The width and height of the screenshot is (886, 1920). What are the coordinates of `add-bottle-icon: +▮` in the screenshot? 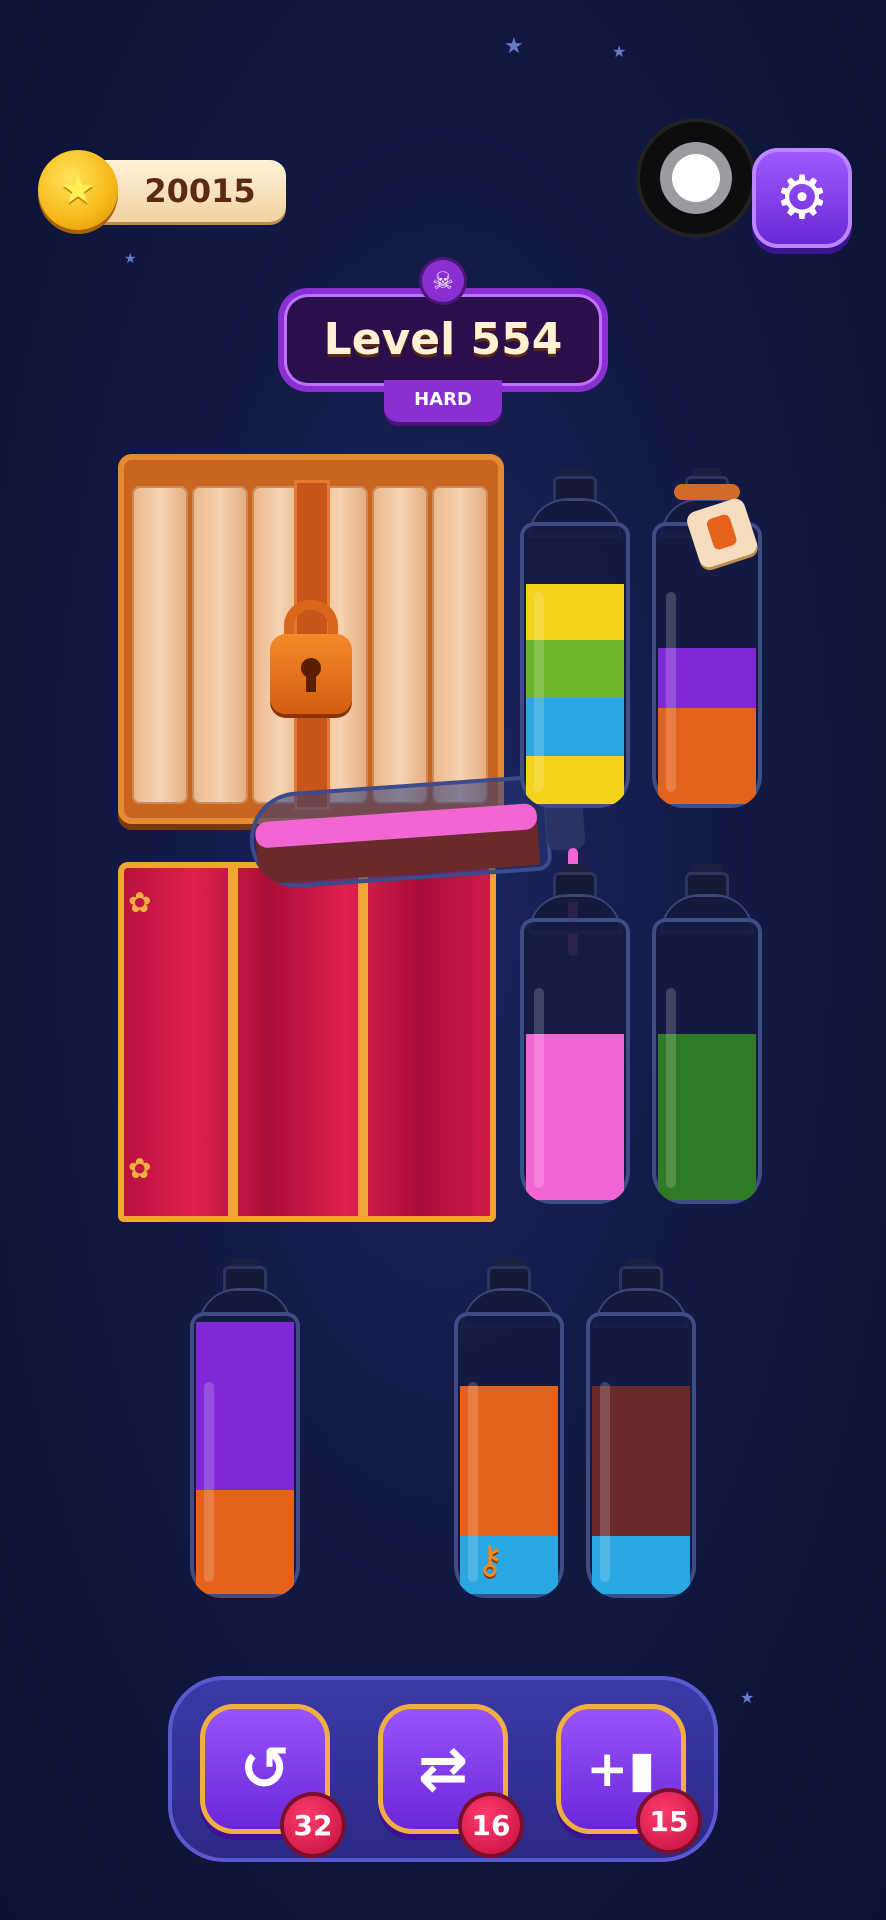 It's located at (621, 1769).